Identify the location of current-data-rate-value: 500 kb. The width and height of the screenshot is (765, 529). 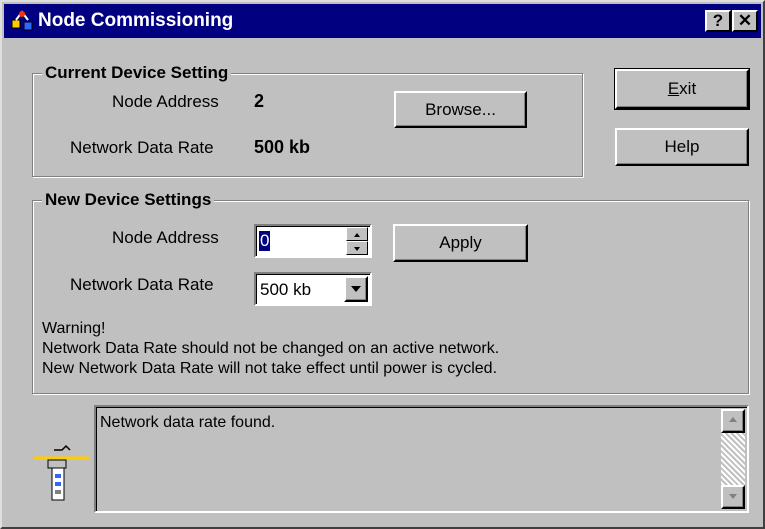
(282, 147).